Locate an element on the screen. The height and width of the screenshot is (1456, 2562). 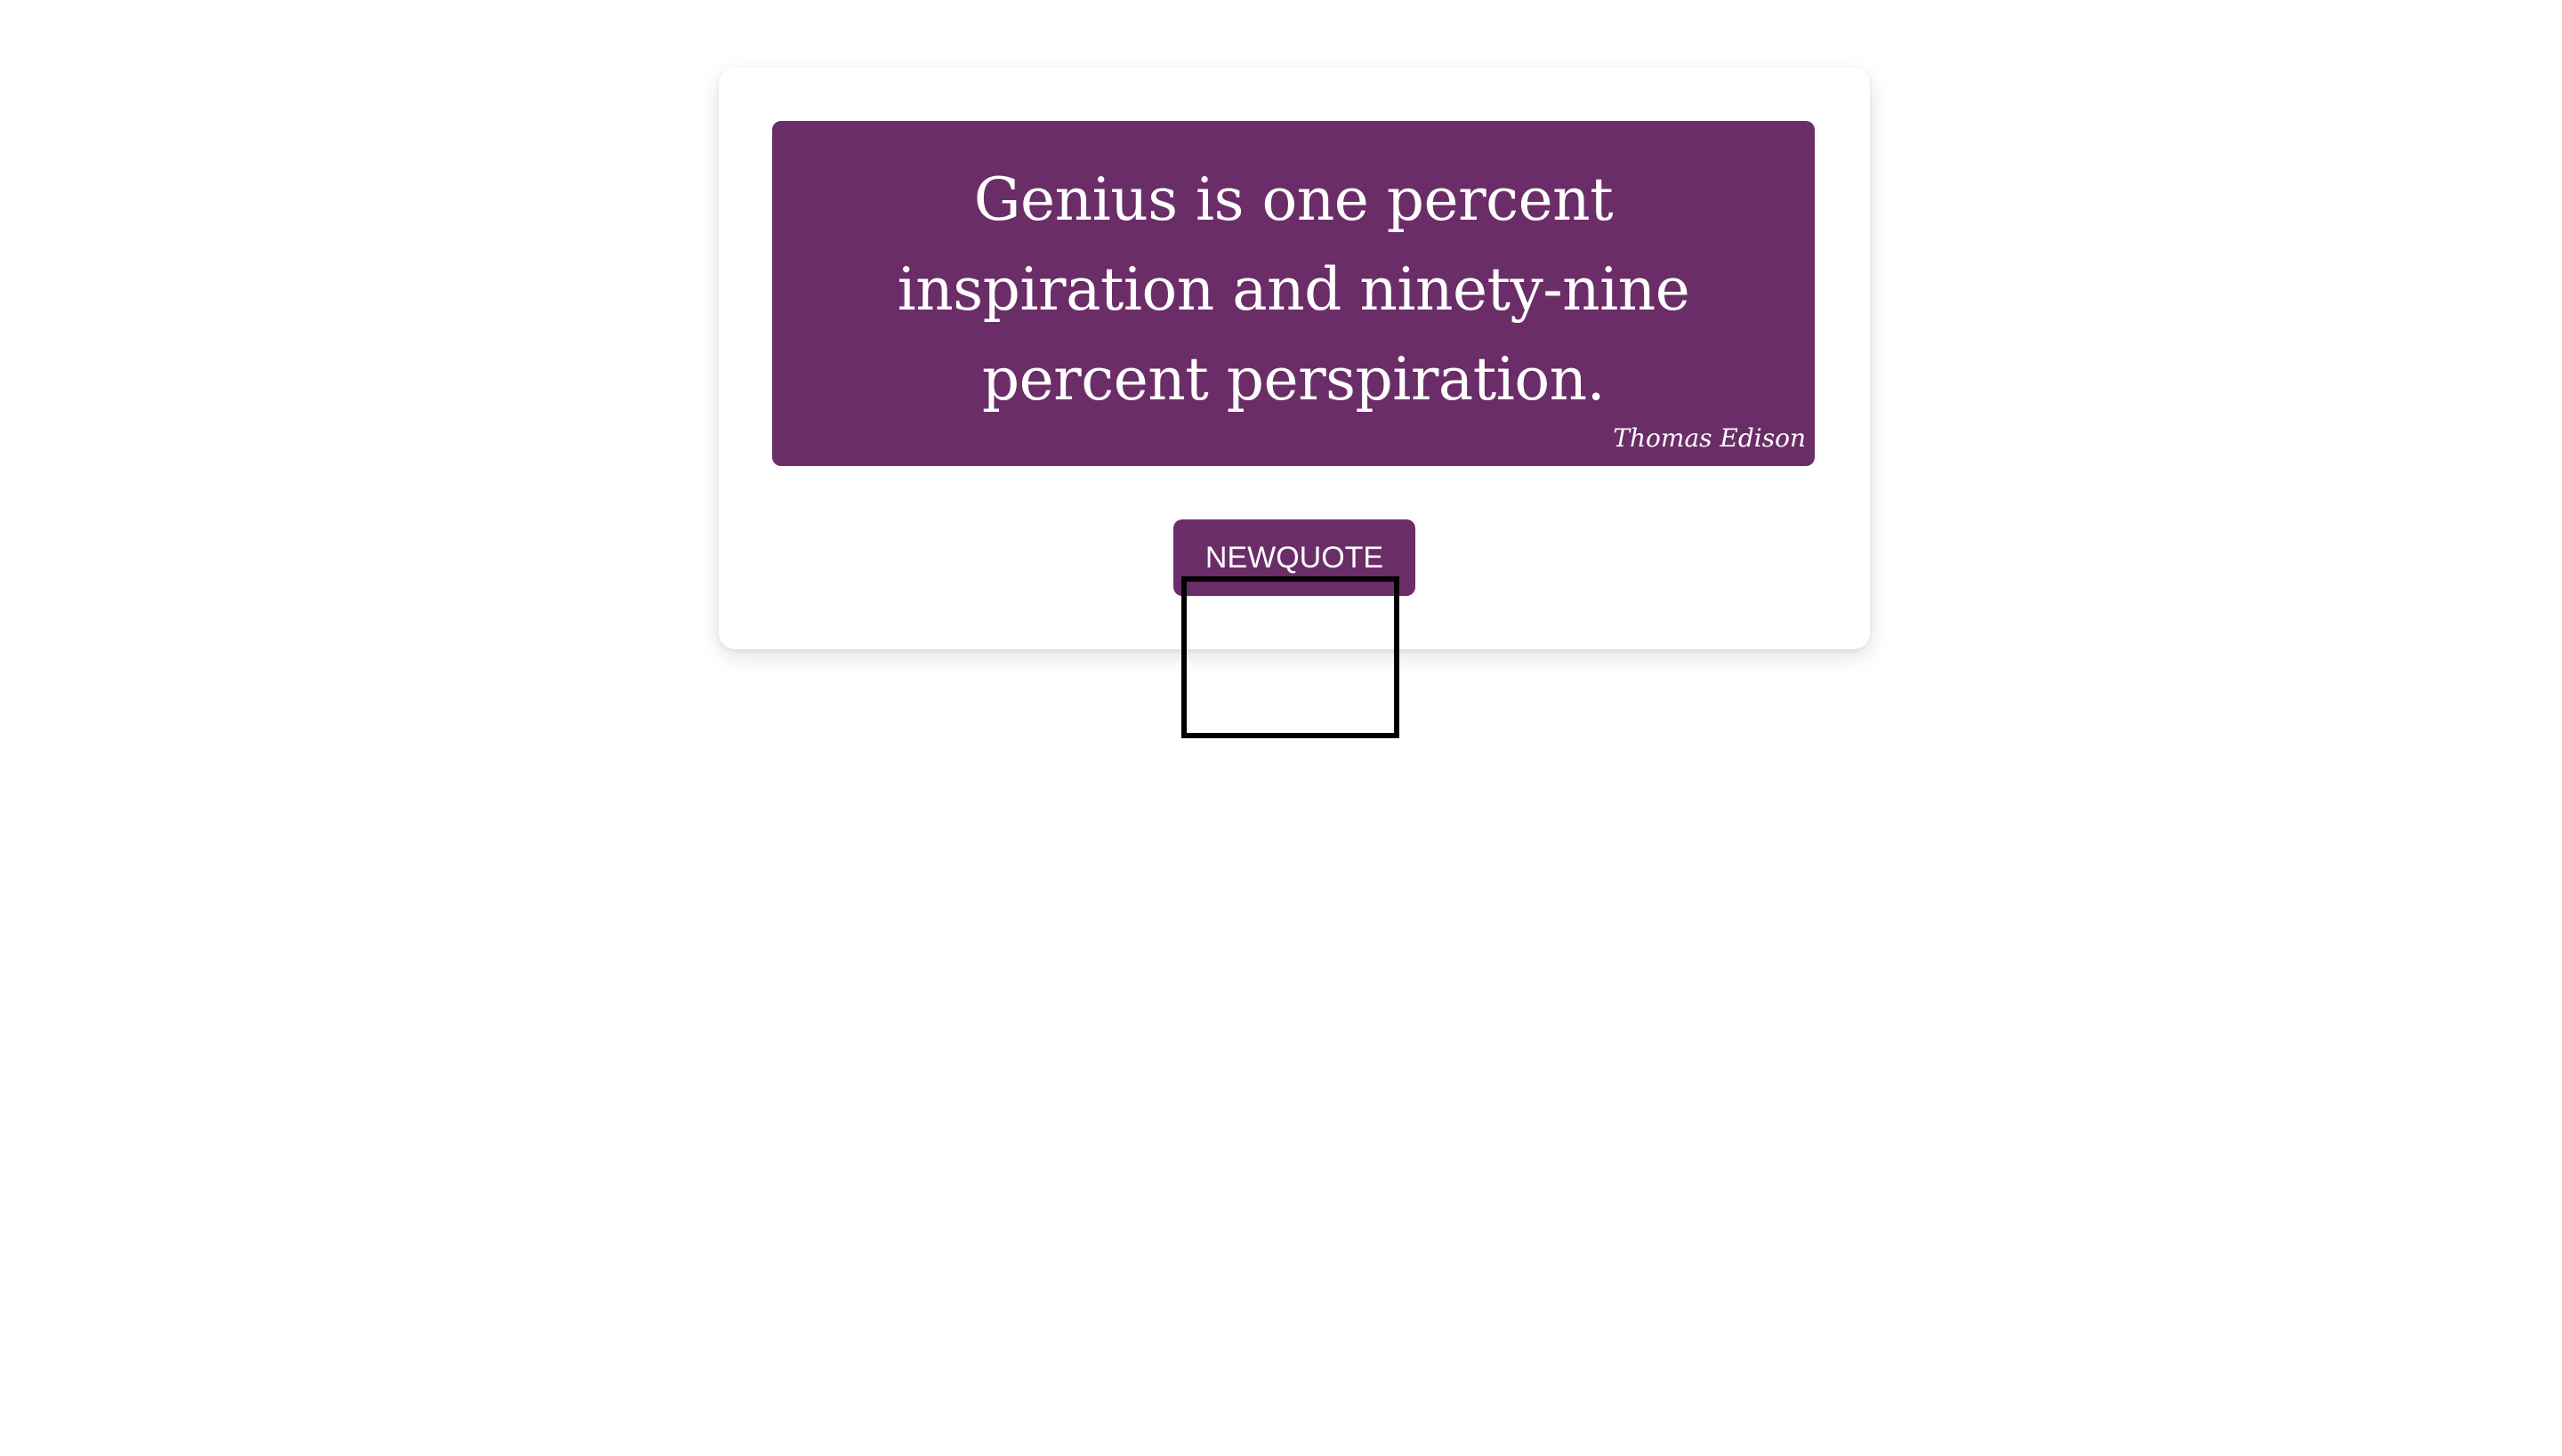
quote-author: Thomas Edison is located at coordinates (1709, 438).